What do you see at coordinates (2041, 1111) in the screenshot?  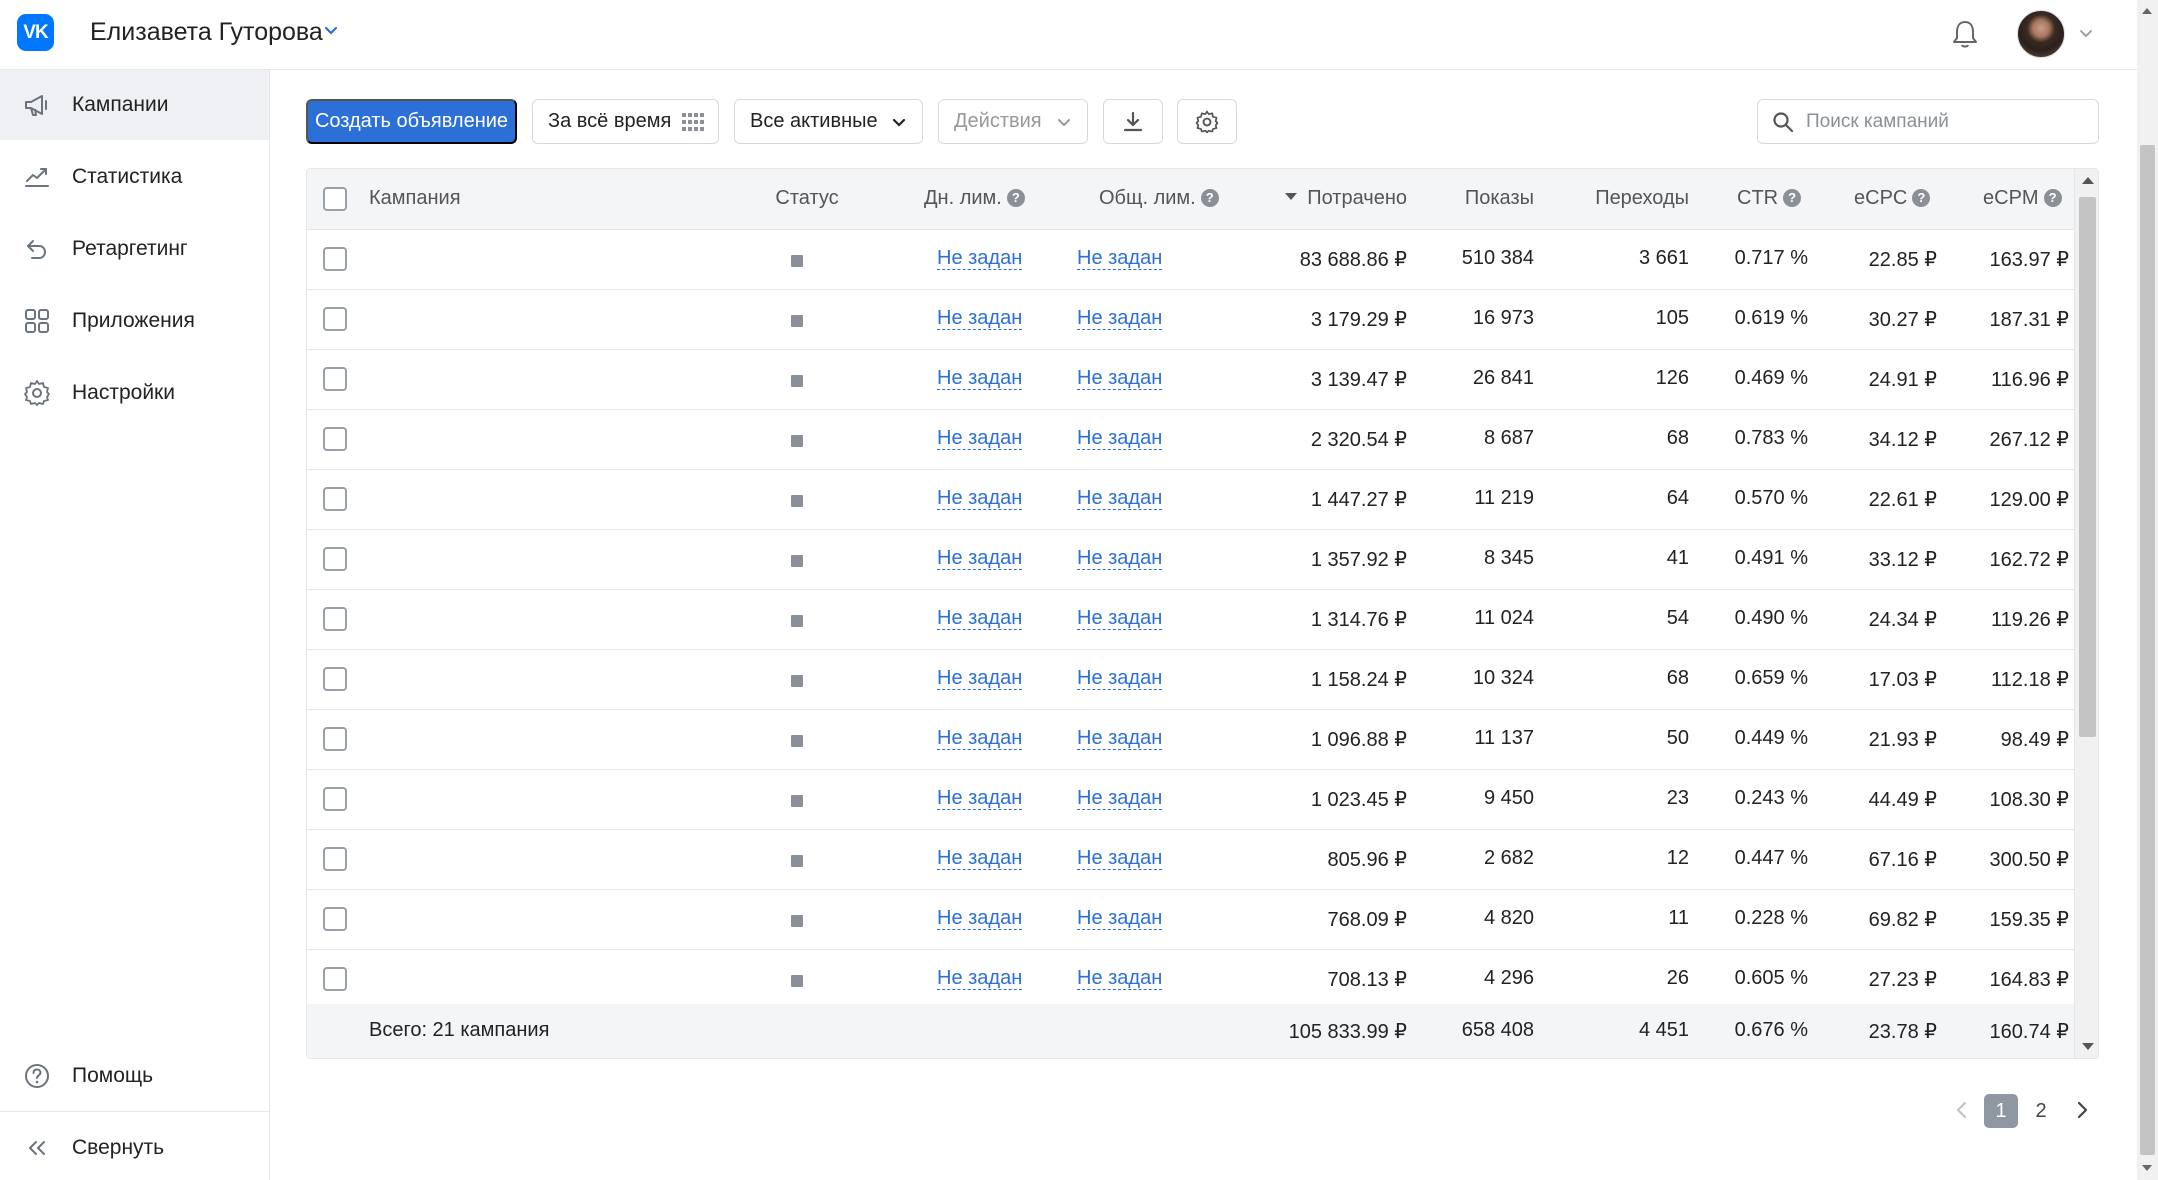 I see `pagination-page-2: 2` at bounding box center [2041, 1111].